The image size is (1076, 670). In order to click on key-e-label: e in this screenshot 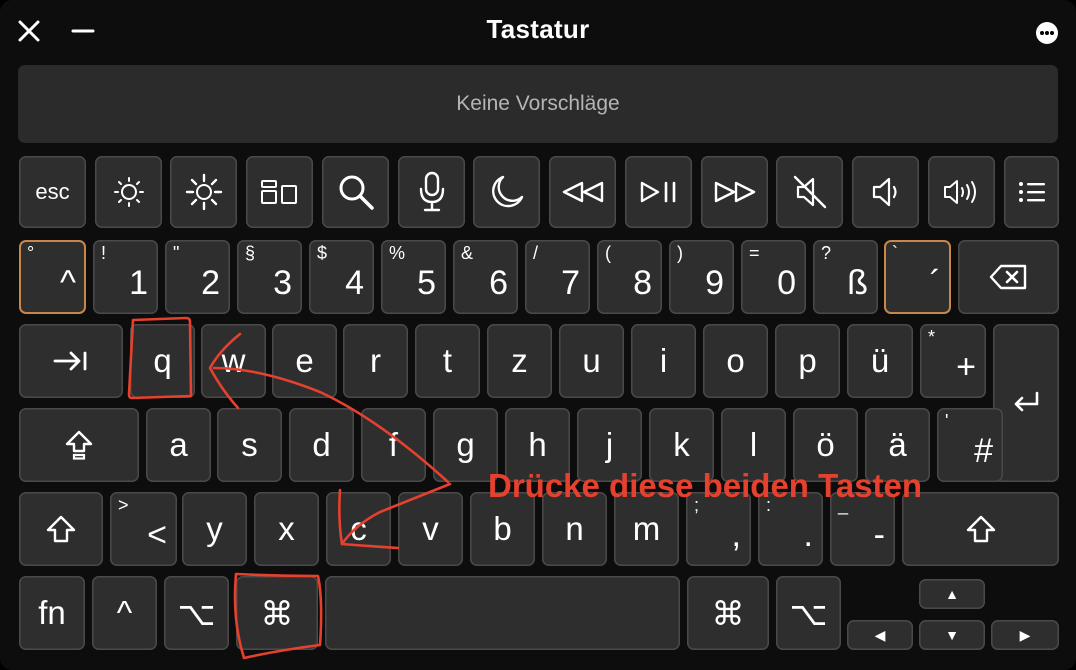, I will do `click(304, 360)`.